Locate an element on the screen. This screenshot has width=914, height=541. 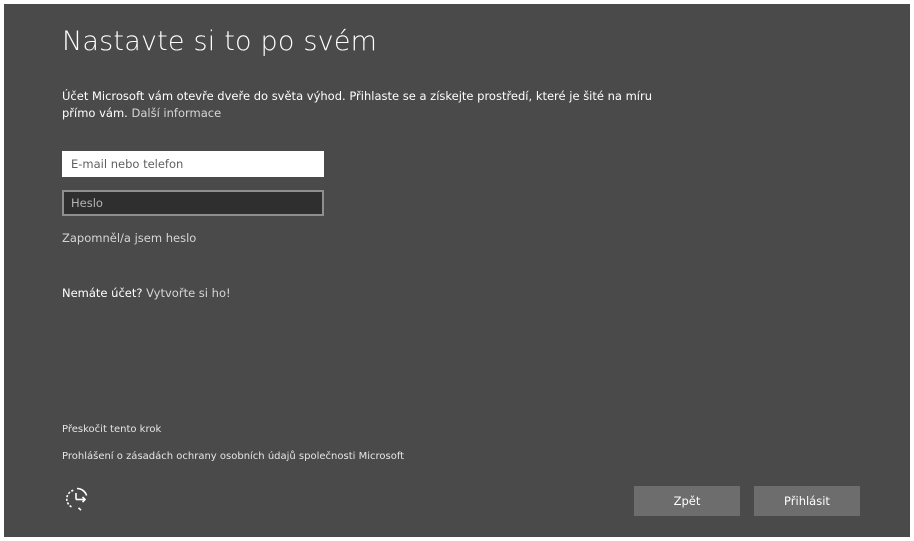
back-button: Zpět is located at coordinates (687, 501).